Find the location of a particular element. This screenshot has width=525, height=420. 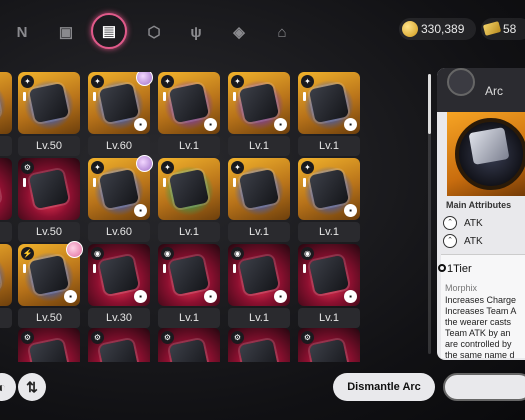

tab-device-icon: ▣ is located at coordinates (66, 32).